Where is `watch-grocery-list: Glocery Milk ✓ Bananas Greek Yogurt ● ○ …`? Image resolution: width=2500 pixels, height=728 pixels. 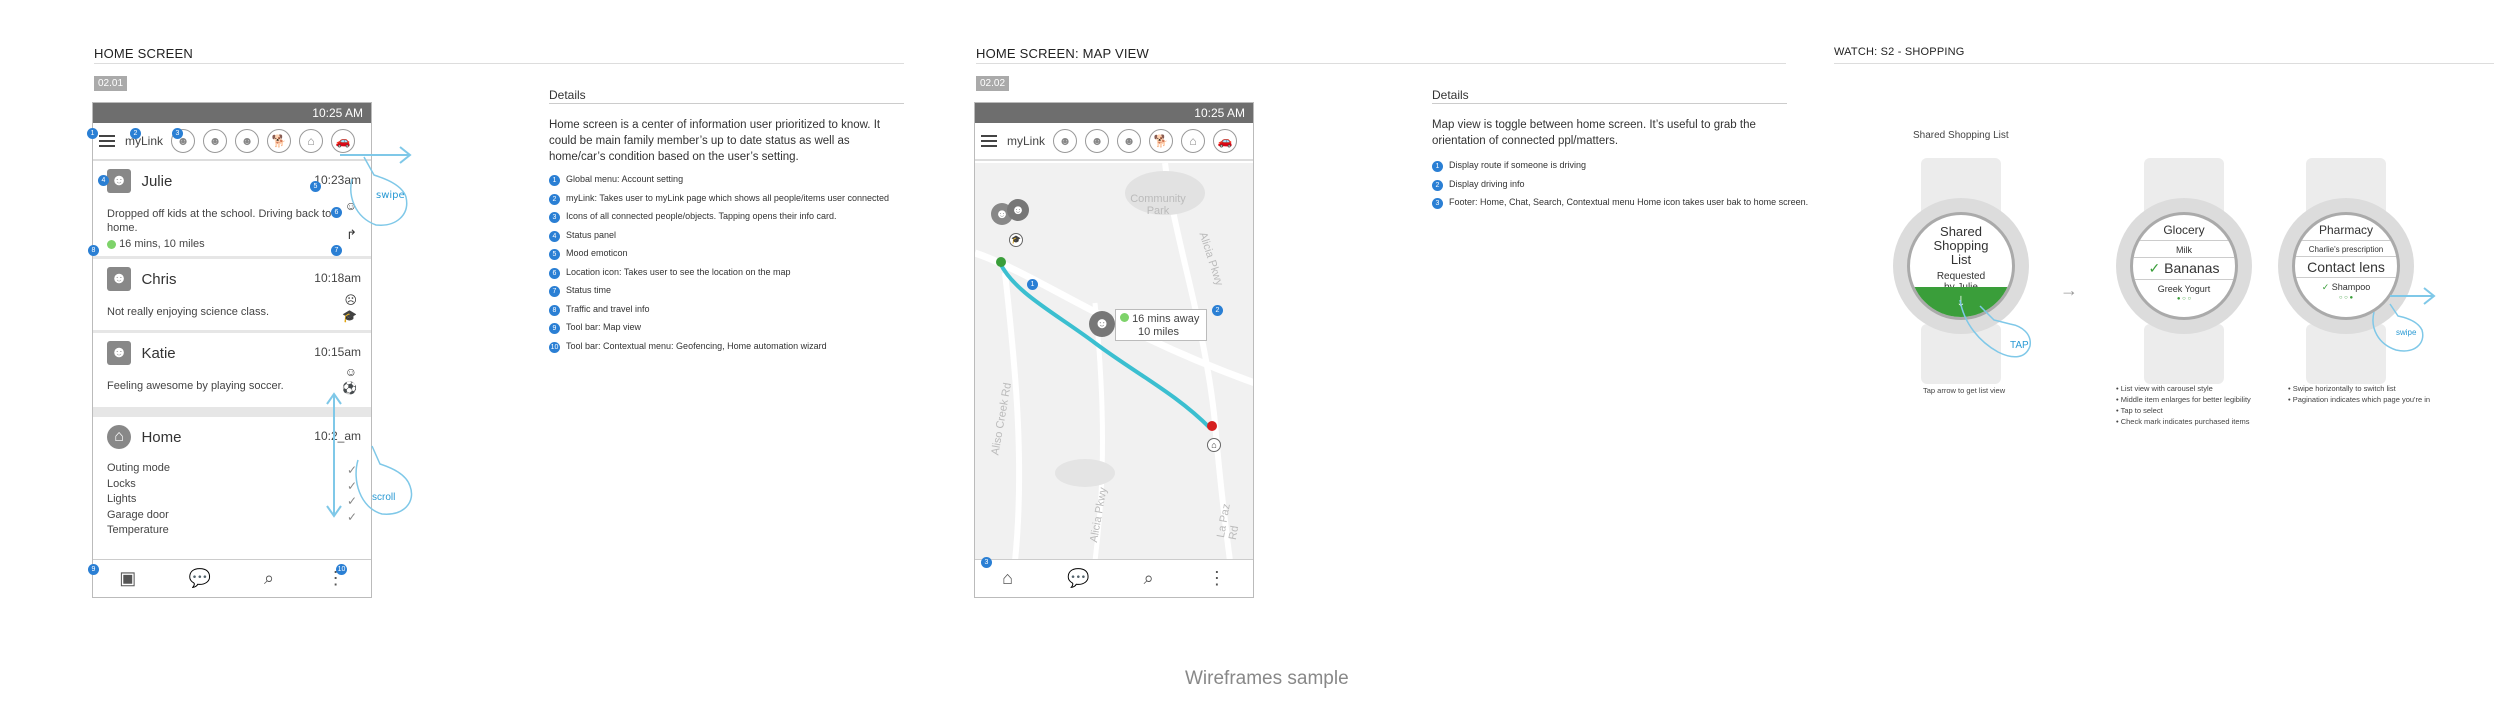 watch-grocery-list: Glocery Milk ✓ Bananas Greek Yogurt ● ○ … is located at coordinates (2184, 268).